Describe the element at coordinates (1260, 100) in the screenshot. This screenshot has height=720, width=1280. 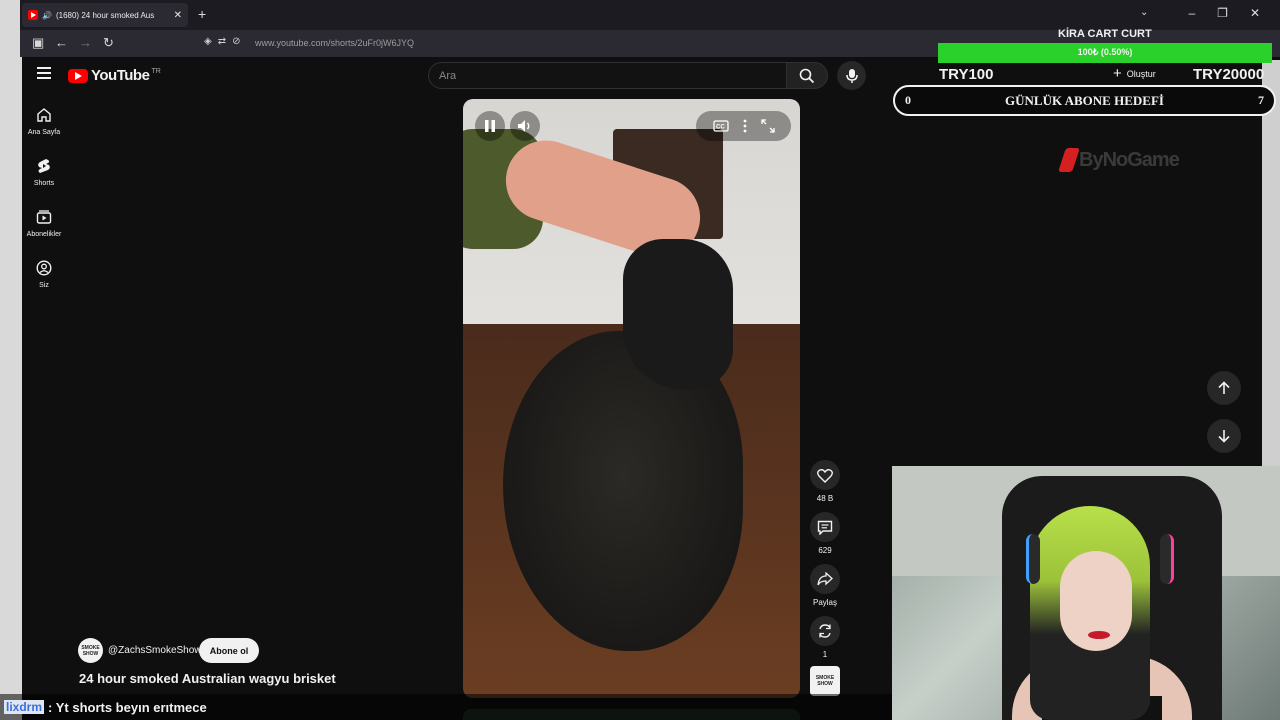
I see `subscriber-goal-target: 7` at that location.